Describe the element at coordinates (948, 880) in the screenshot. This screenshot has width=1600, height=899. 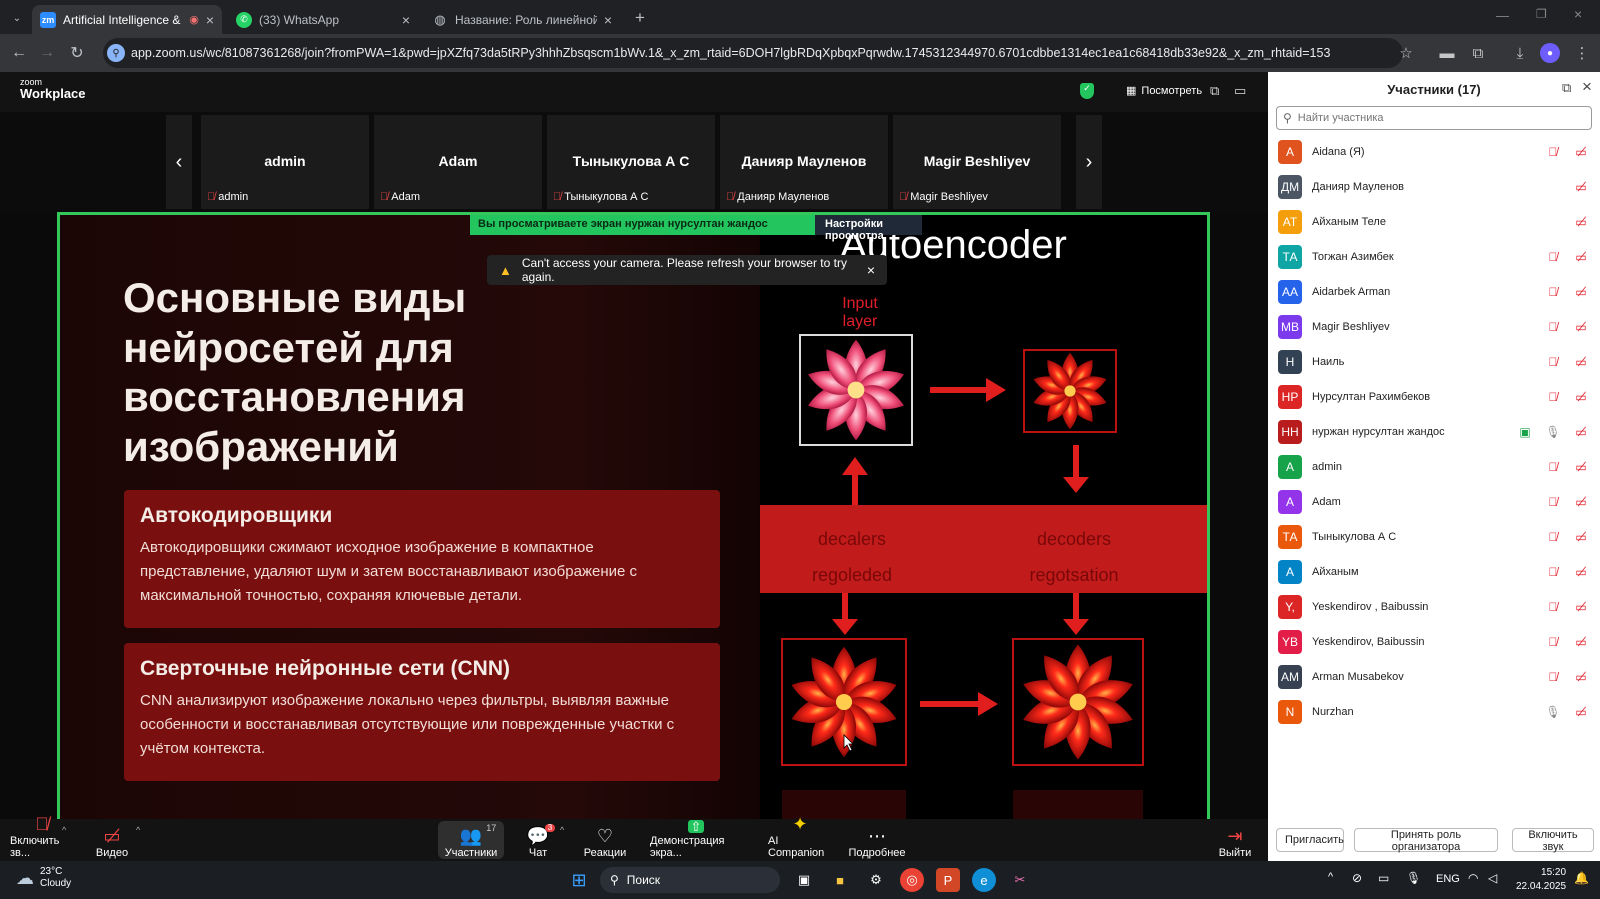
I see `powerpoint-icon: P` at that location.